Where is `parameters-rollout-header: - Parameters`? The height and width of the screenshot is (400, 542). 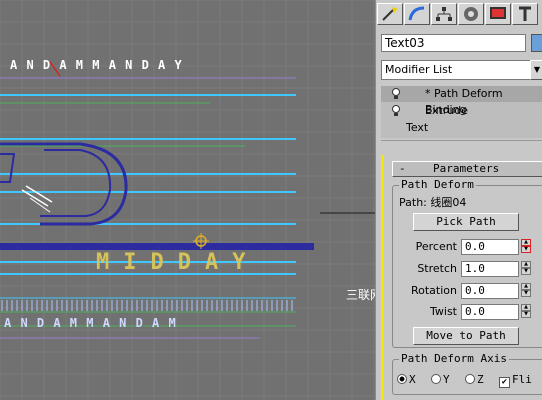
parameters-rollout-header: - Parameters is located at coordinates (467, 169).